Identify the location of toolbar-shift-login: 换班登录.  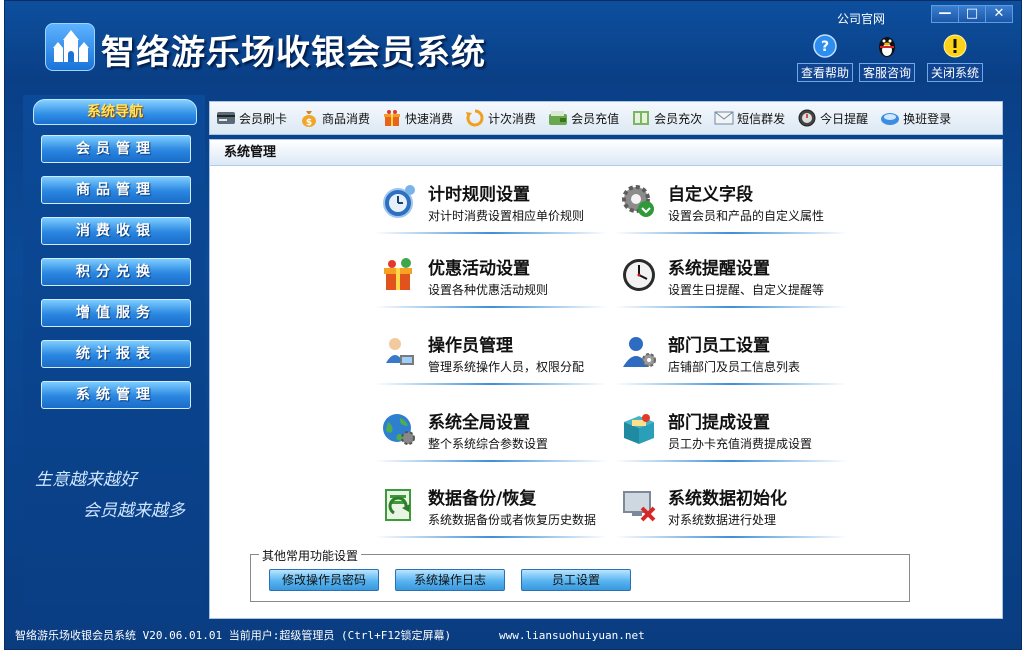
(915, 118).